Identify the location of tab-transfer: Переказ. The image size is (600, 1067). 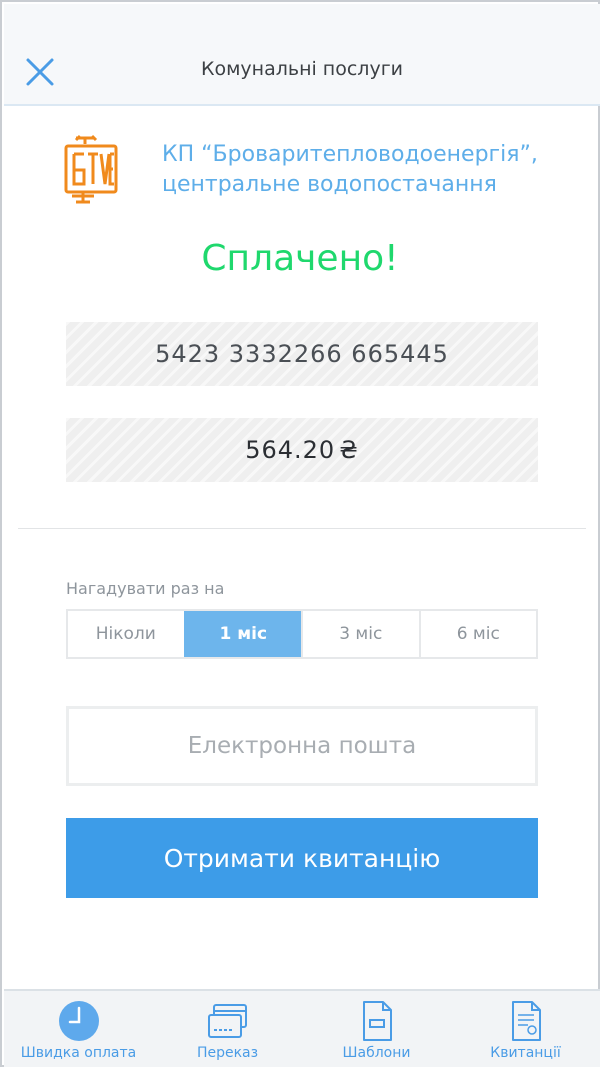
(227, 1029).